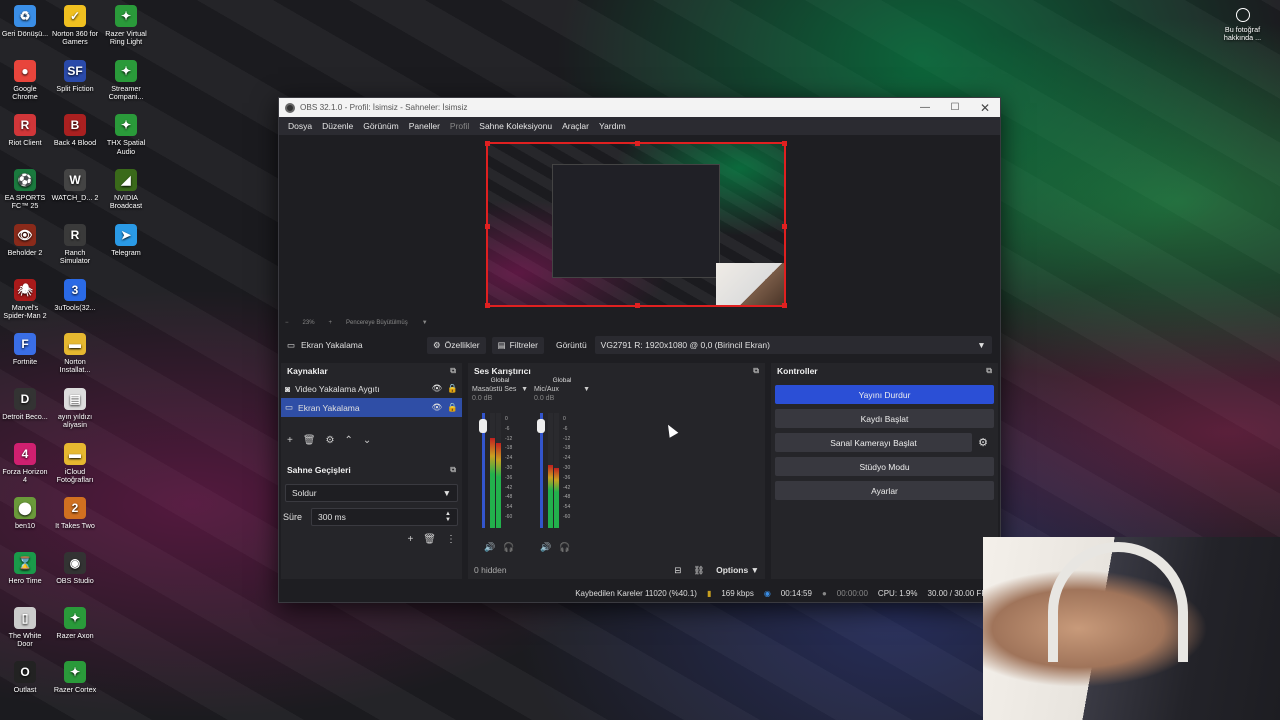 The image size is (1280, 720). I want to click on settings-button: Ayarlar, so click(884, 490).